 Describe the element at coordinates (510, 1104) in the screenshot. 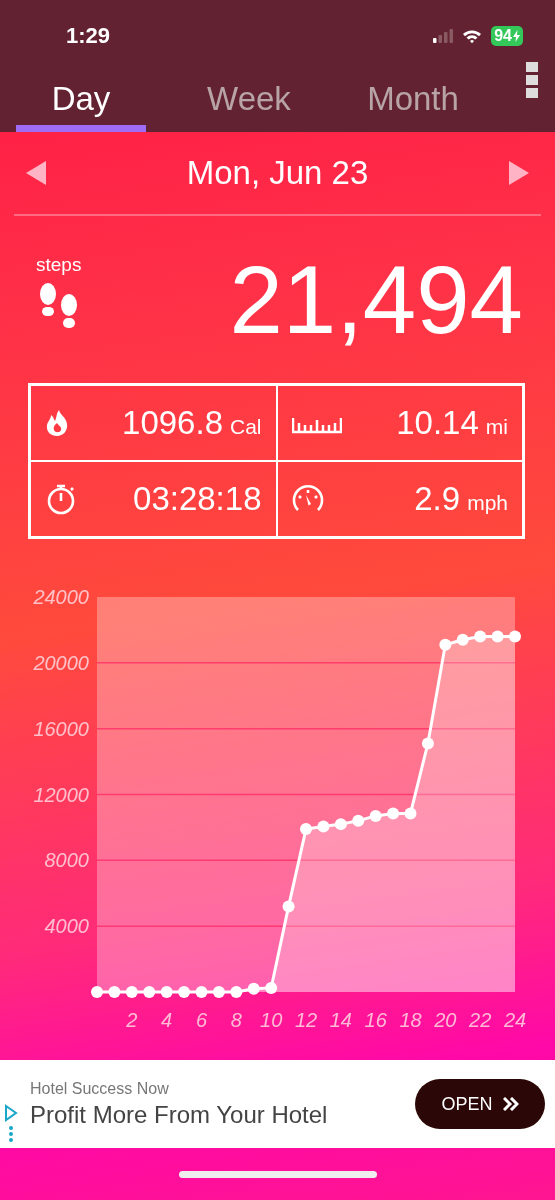

I see `double-chevron-icon` at that location.